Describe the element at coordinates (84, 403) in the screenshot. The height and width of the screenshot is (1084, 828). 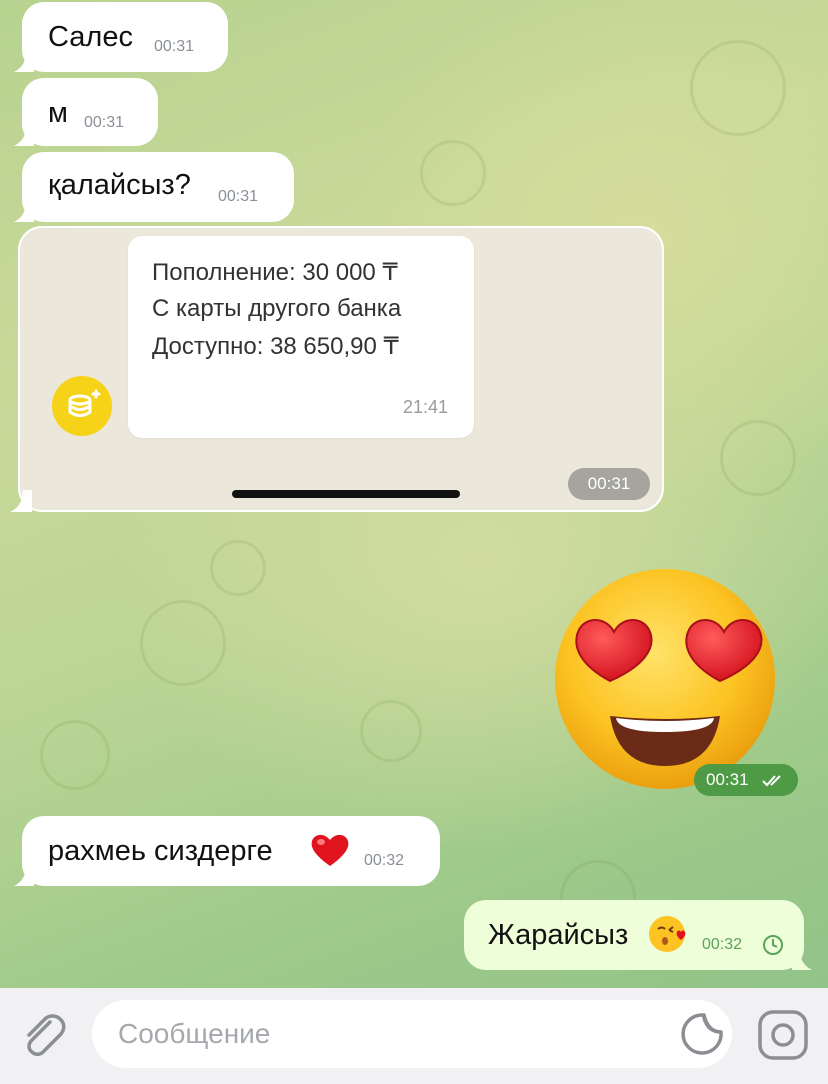
I see `coins-icon-glyph` at that location.